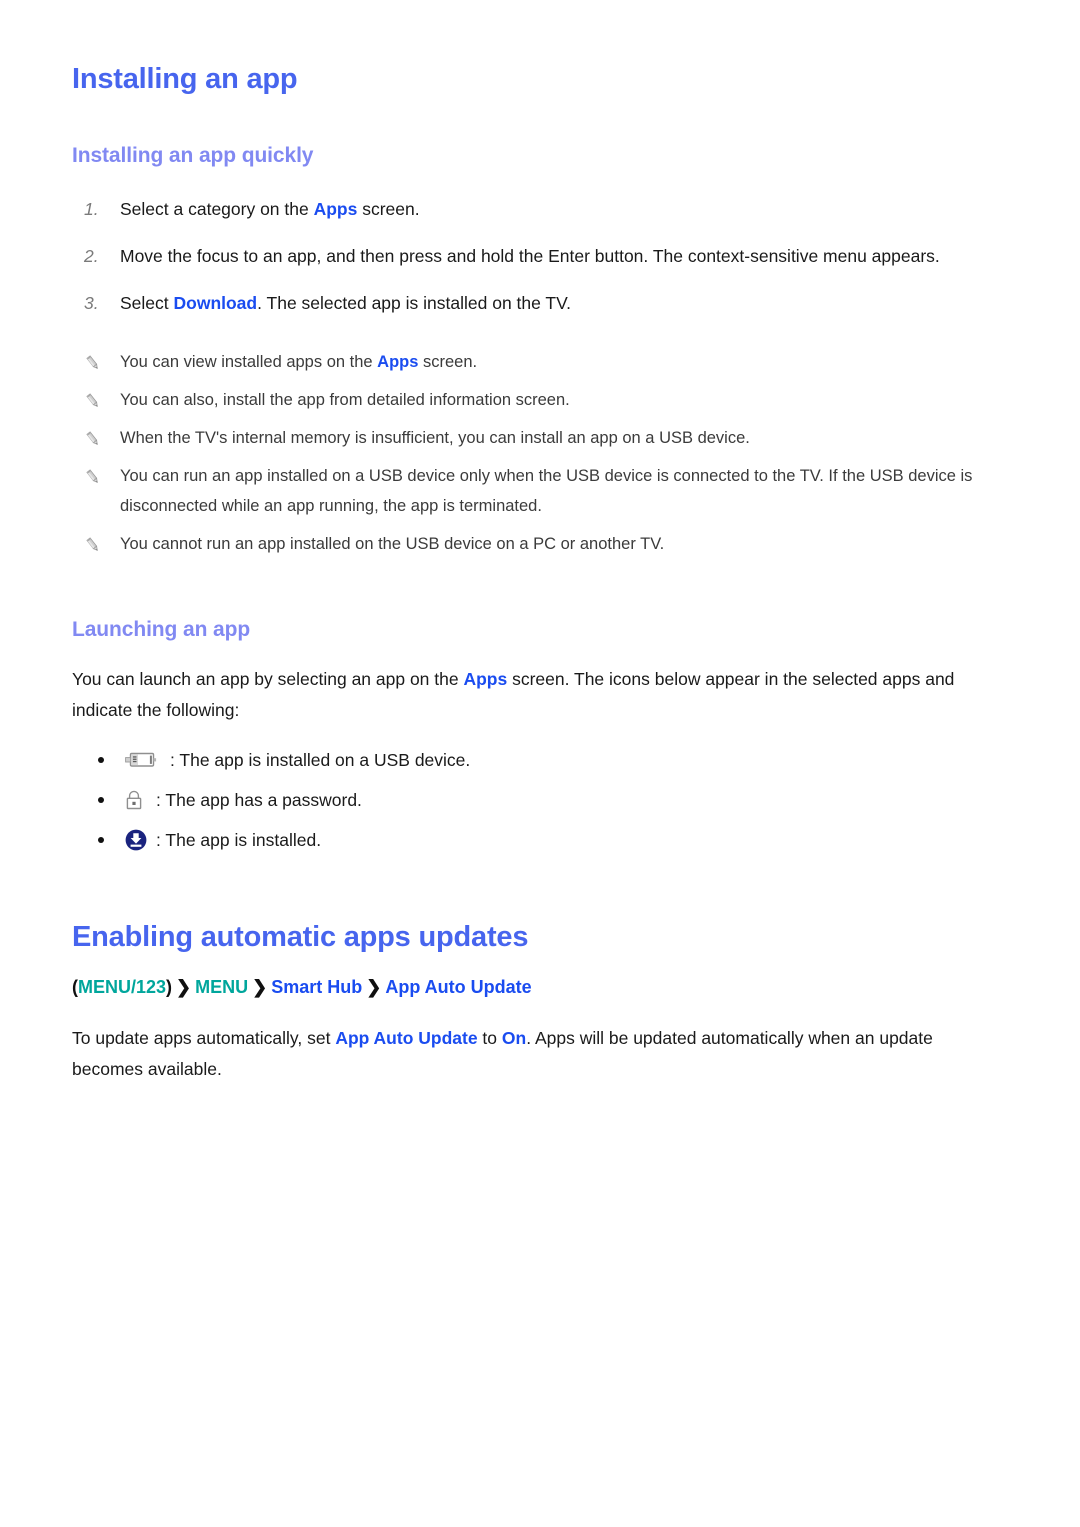 This screenshot has width=1080, height=1527. I want to click on section-heading-installing-quickly: Installing an app quickly, so click(193, 155).